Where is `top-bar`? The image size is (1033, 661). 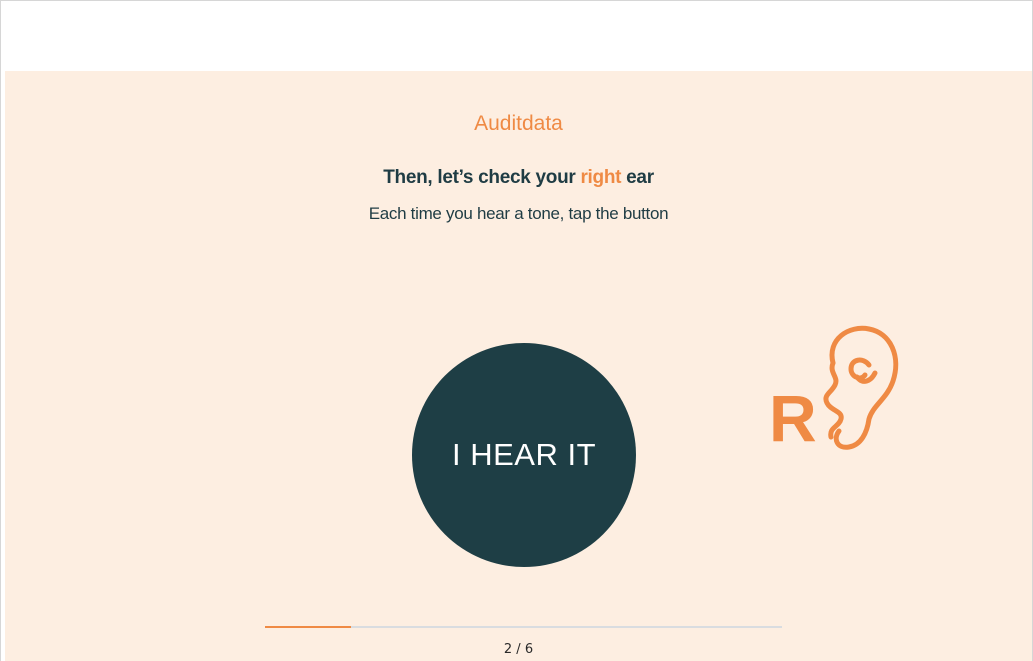
top-bar is located at coordinates (516, 36).